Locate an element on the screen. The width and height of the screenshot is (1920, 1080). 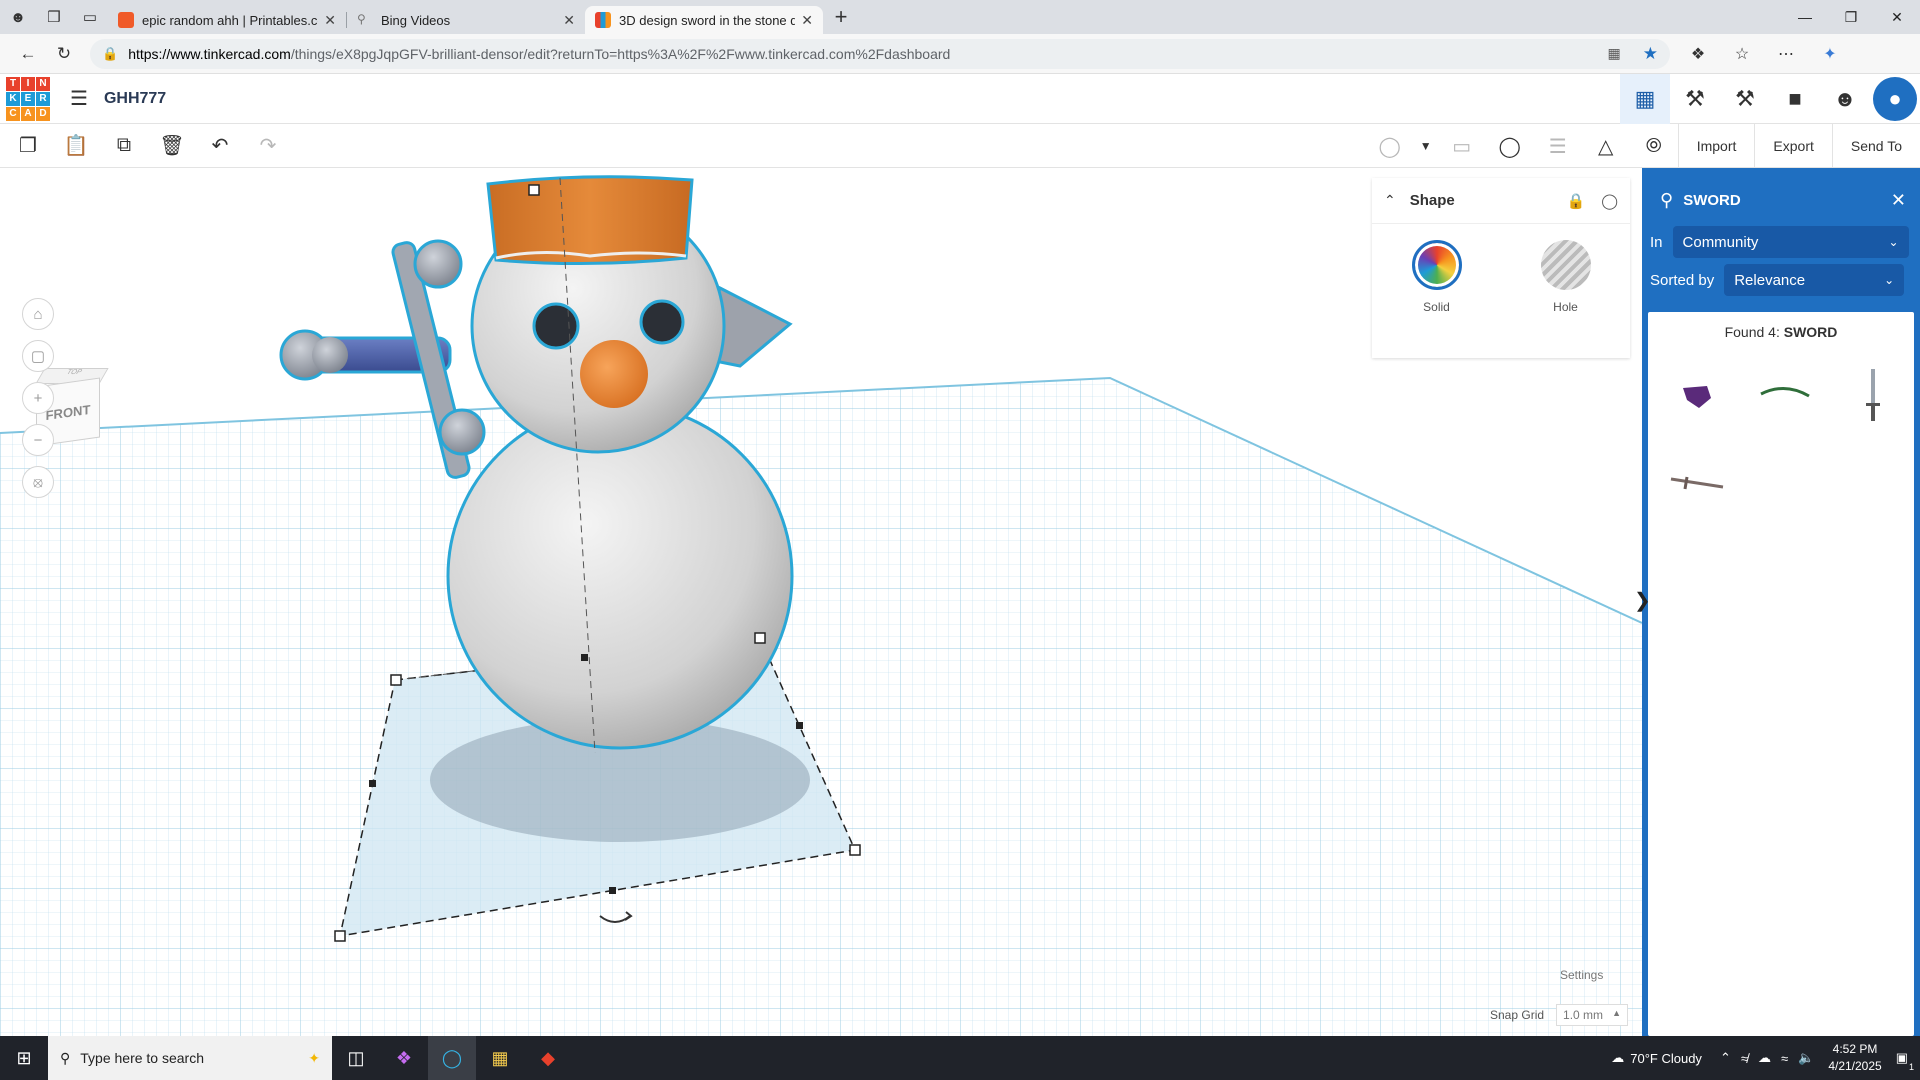
volume-icon: 🔈 is located at coordinates (1806, 1058).